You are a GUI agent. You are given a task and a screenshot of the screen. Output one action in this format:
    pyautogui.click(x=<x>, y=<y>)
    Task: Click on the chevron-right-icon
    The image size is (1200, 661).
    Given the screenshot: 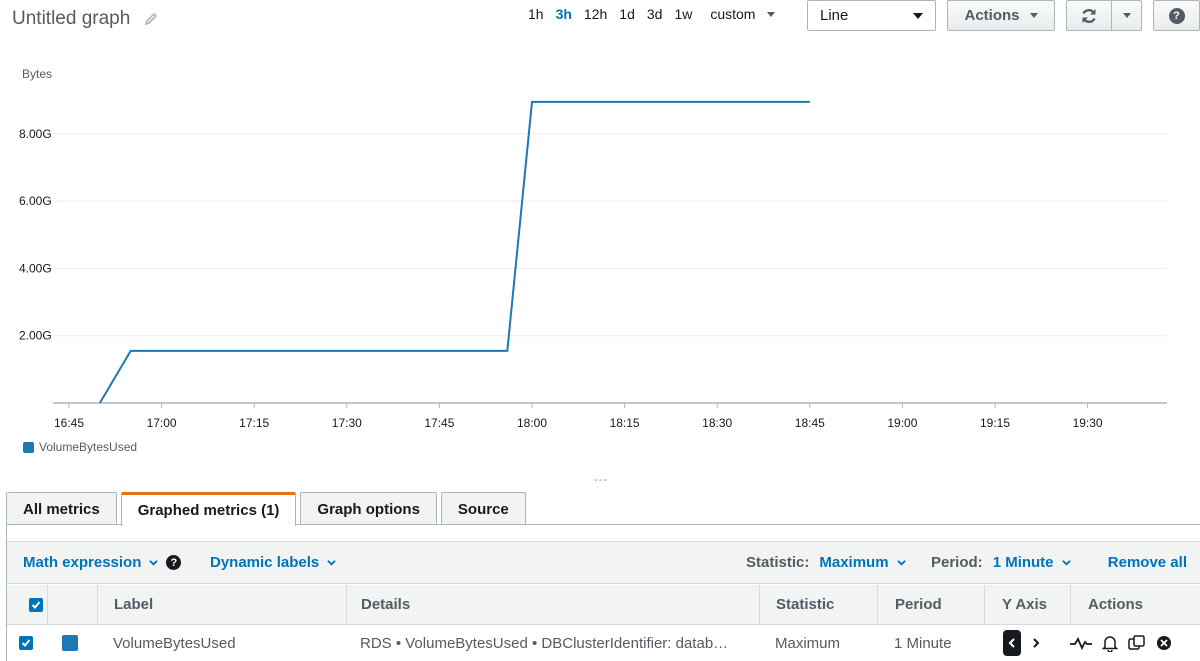 What is the action you would take?
    pyautogui.click(x=1036, y=643)
    